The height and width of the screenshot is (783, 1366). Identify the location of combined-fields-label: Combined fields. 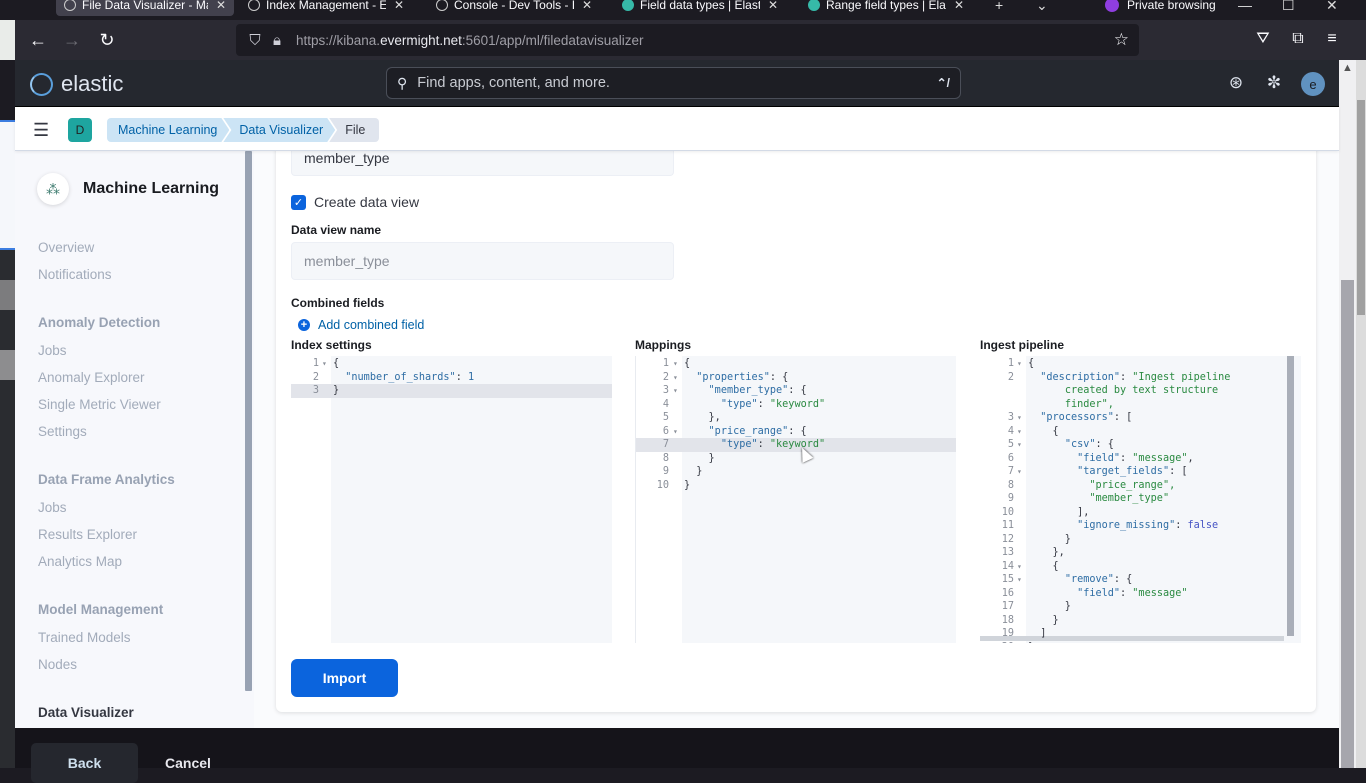
(338, 303).